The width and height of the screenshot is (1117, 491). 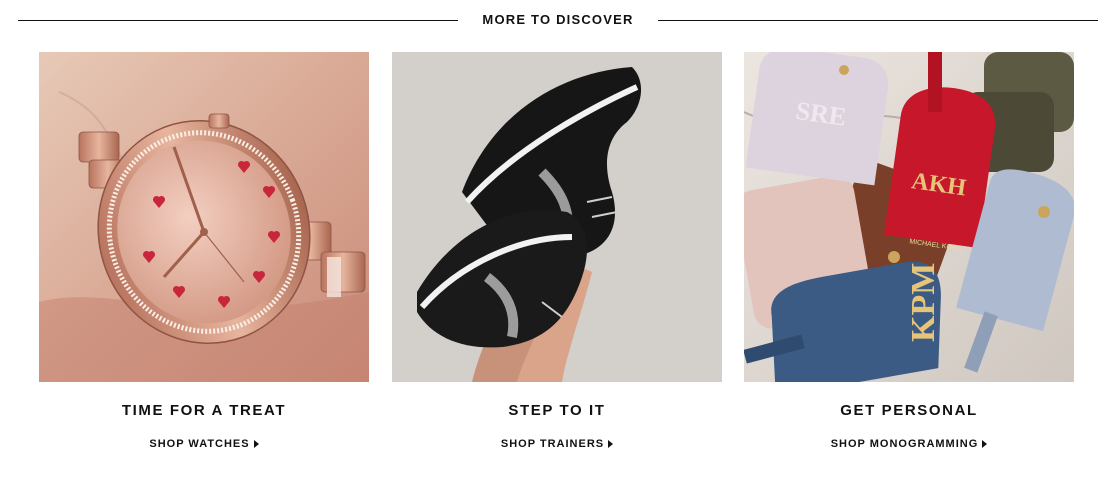 I want to click on link-label: SHOP WATCHES, so click(x=199, y=444).